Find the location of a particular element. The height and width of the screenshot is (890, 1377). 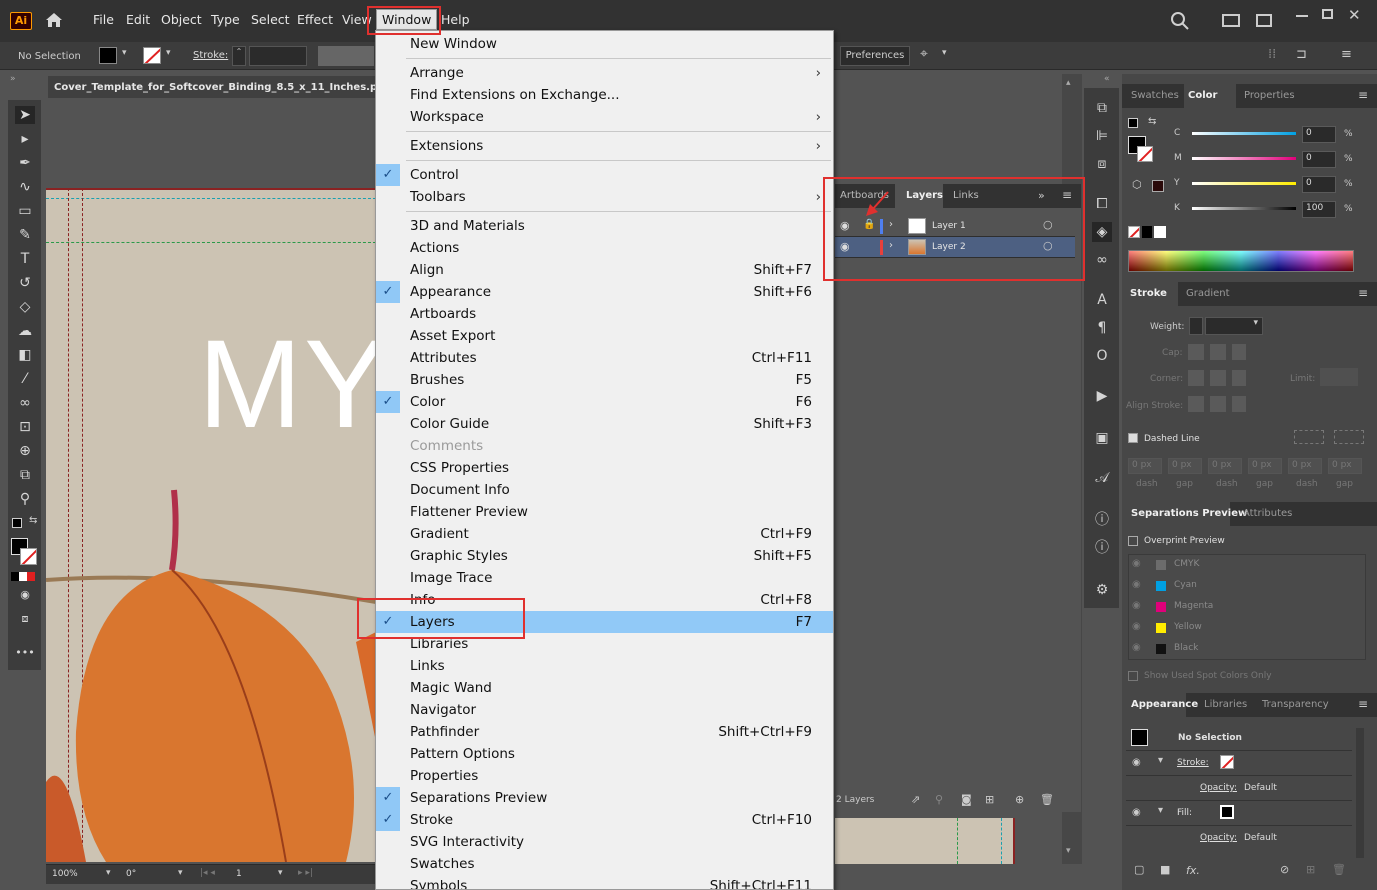

menu-item-attributes: Attributes Ctrl+F11 is located at coordinates (604, 358).